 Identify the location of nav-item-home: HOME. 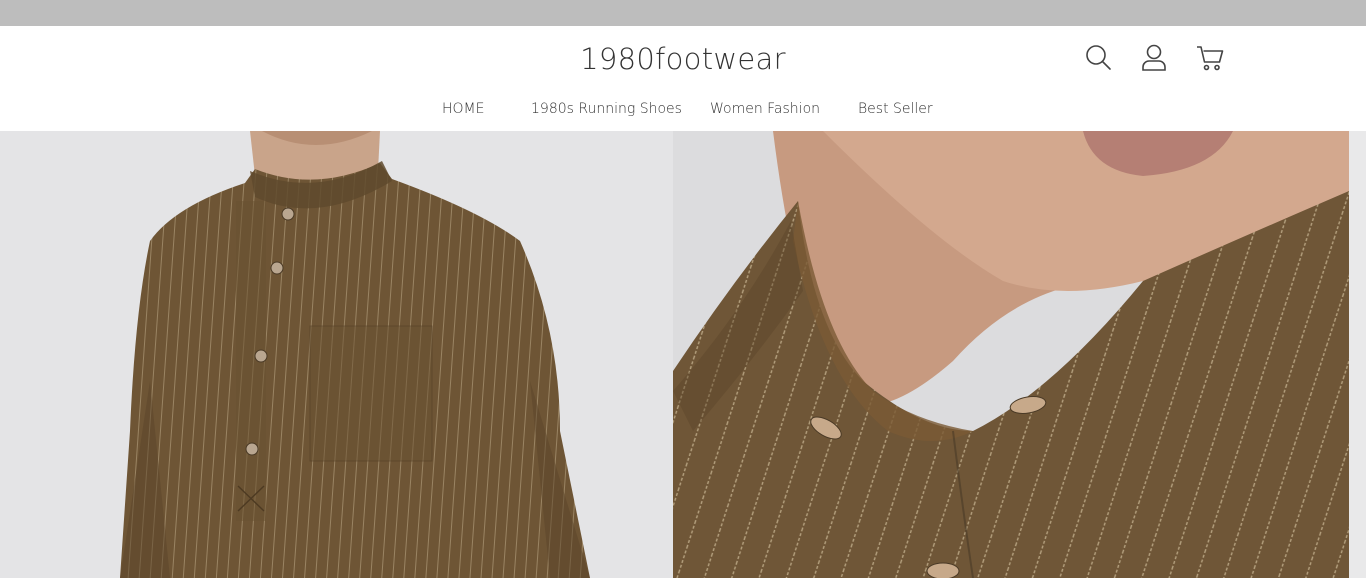
(463, 109).